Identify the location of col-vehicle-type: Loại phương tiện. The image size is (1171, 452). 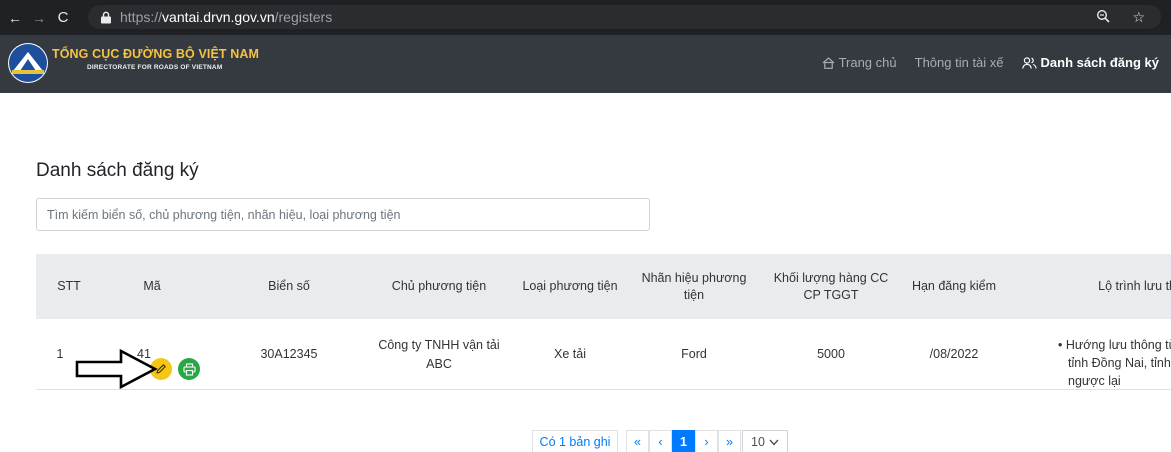
(570, 286).